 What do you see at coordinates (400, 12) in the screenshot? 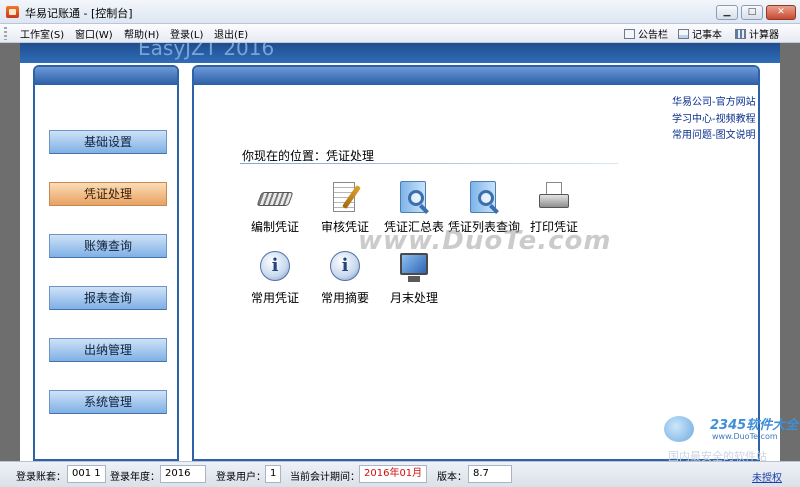
I see `title-bar: 华易记账通 - [控制台] ▁ □ ✕` at bounding box center [400, 12].